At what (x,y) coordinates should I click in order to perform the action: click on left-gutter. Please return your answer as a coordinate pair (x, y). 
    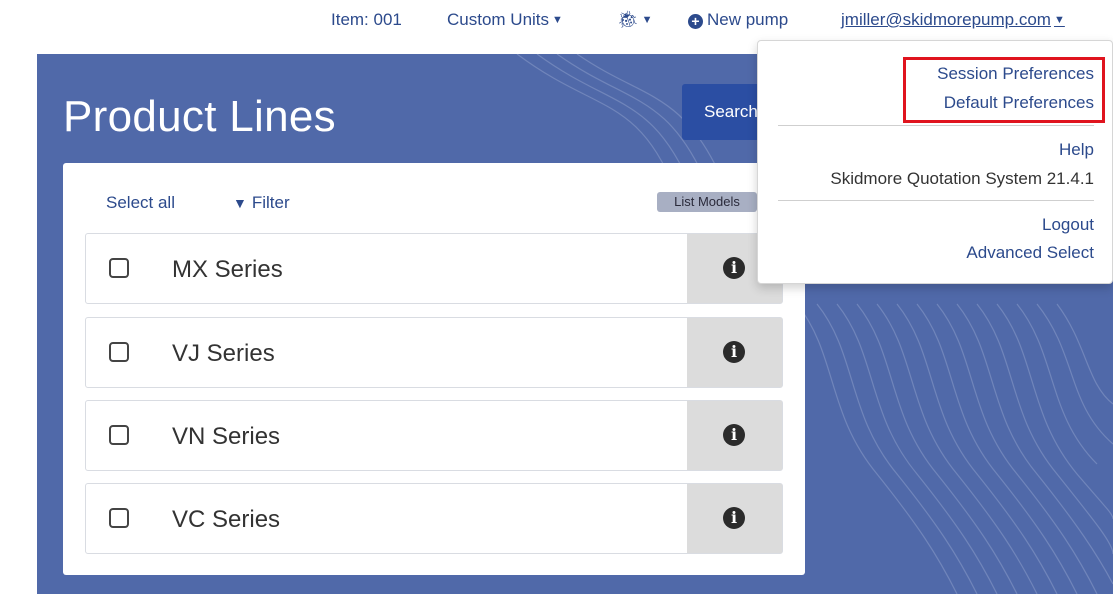
    Looking at the image, I should click on (12, 378).